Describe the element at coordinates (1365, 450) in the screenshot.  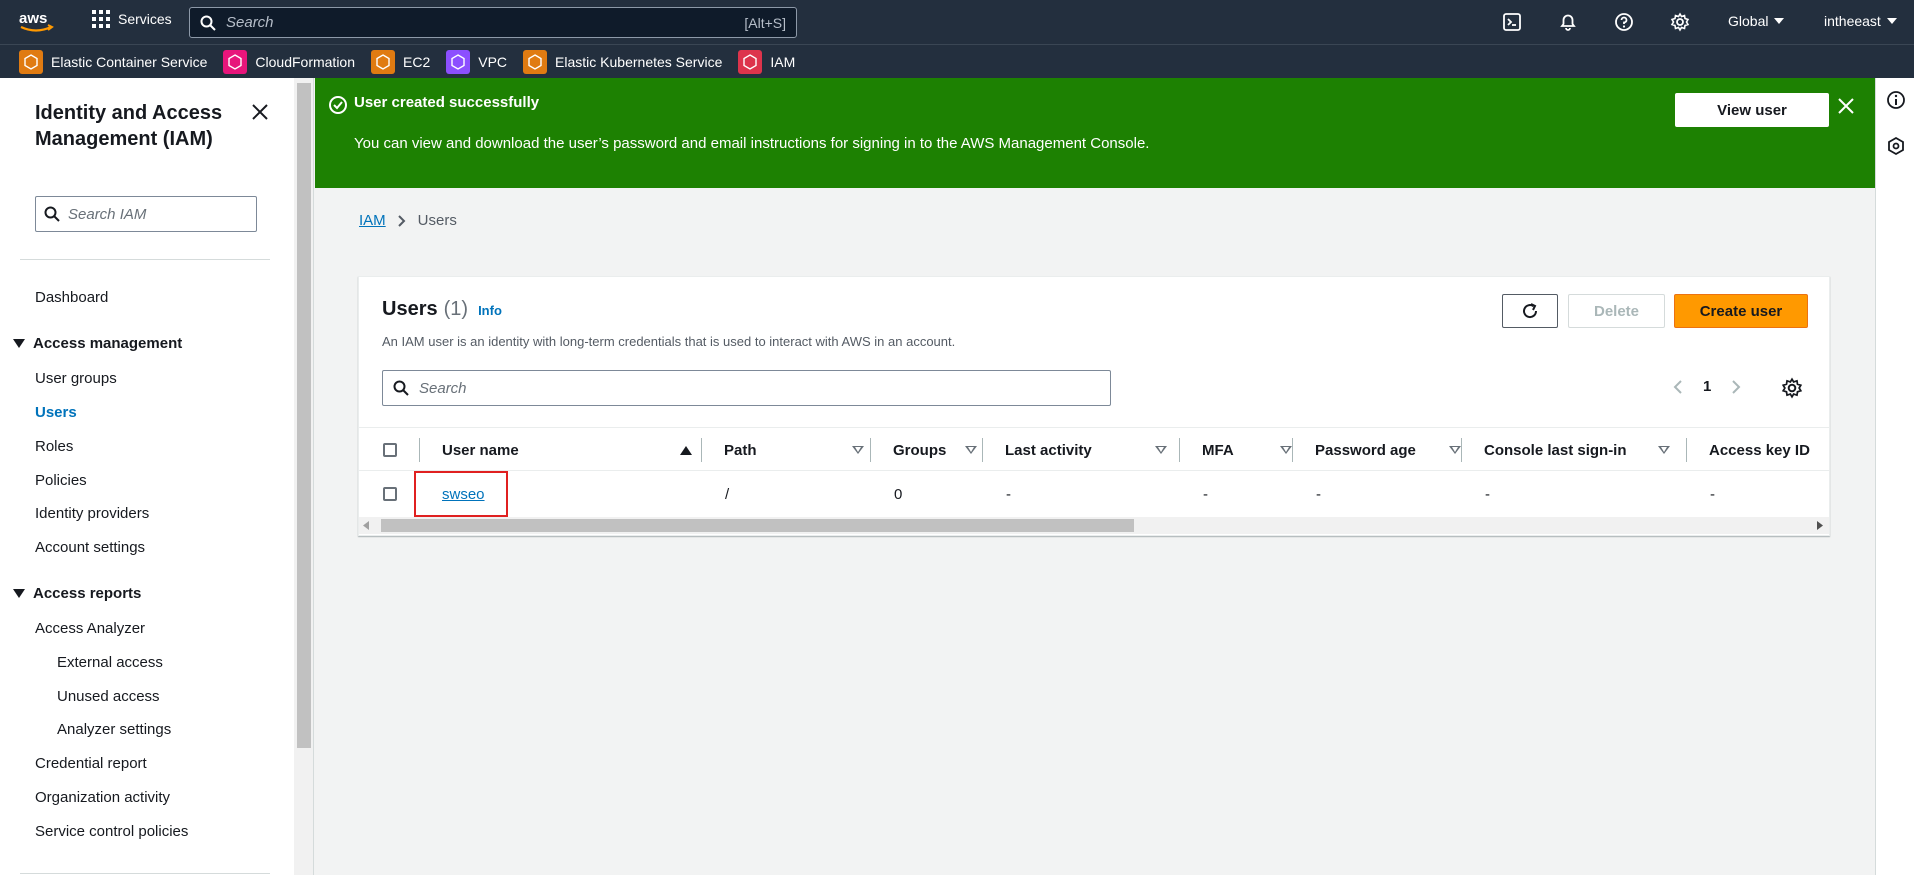
I see `column-label: Password age` at that location.